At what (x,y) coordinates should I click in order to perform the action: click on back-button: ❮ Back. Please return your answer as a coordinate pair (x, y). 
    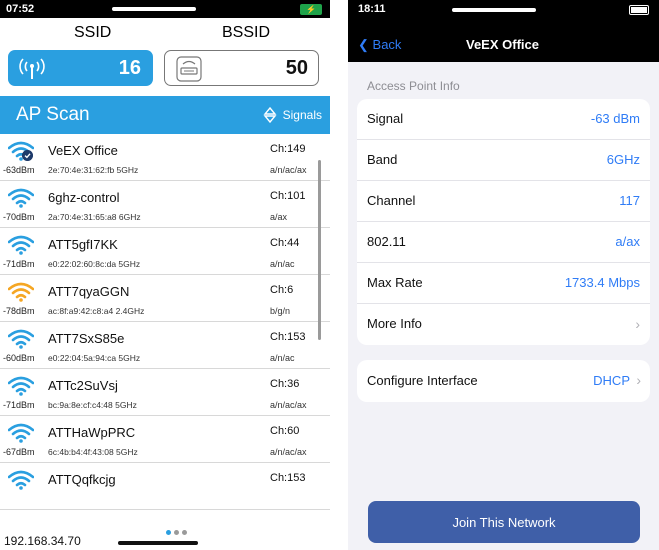
    Looking at the image, I should click on (379, 45).